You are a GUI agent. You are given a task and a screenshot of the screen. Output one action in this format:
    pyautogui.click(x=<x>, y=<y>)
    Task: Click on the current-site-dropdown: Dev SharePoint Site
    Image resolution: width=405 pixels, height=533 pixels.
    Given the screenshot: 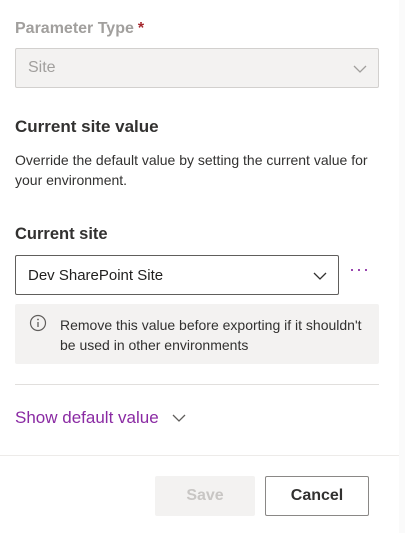 What is the action you would take?
    pyautogui.click(x=177, y=275)
    